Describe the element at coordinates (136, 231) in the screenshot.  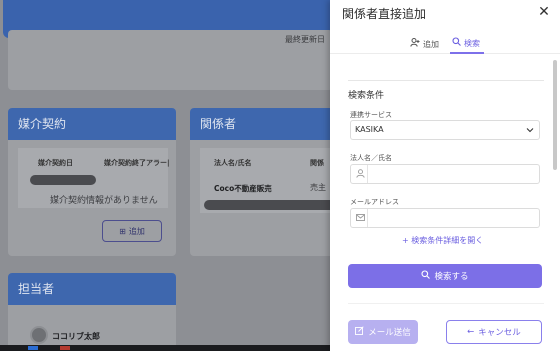
I see `add-contract-label: 追加` at that location.